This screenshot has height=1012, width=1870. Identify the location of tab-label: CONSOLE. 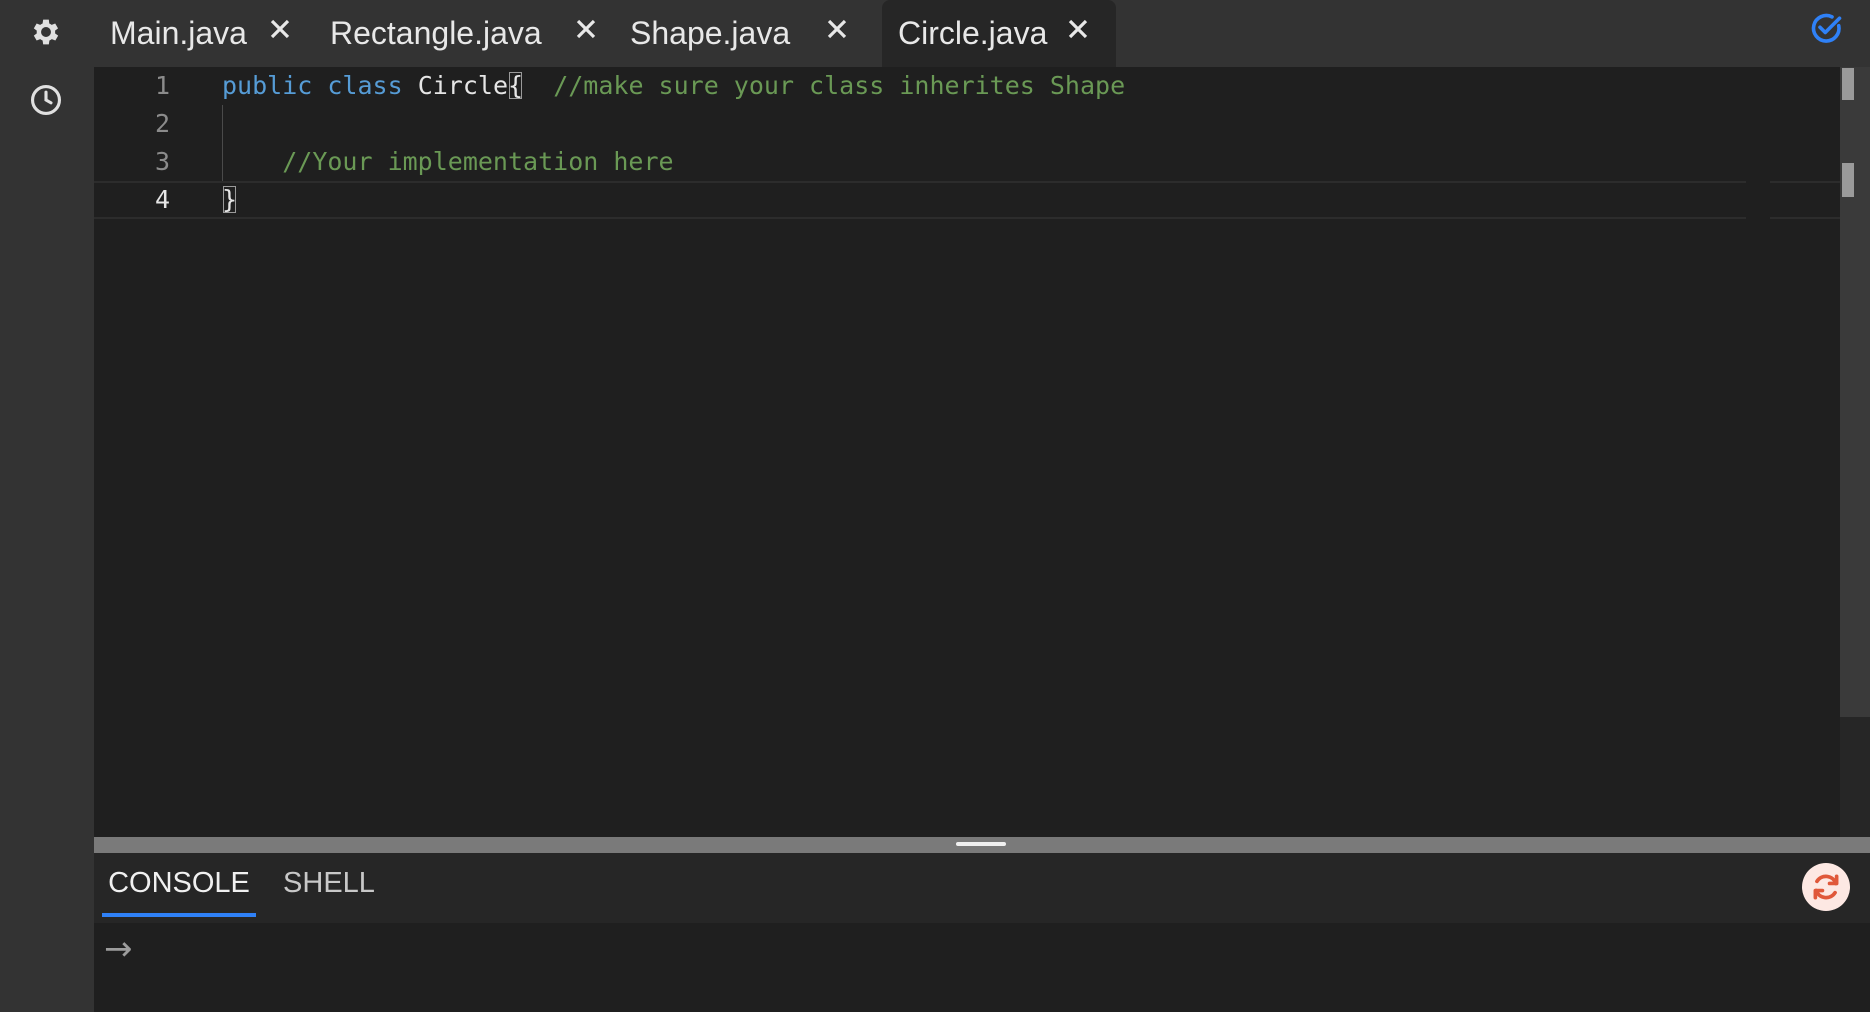
(179, 882).